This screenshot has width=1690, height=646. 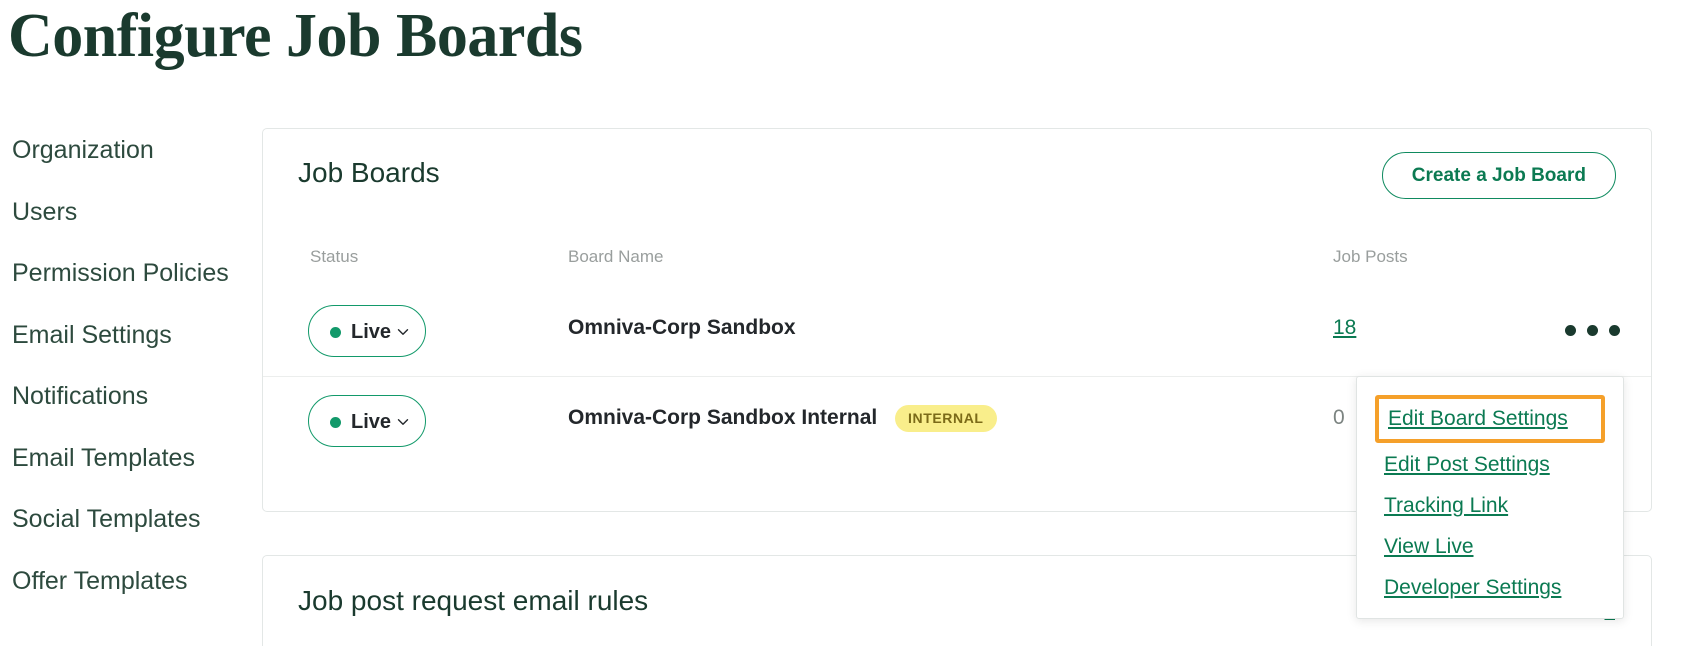 What do you see at coordinates (1370, 256) in the screenshot?
I see `column-header-job-posts: Job Posts` at bounding box center [1370, 256].